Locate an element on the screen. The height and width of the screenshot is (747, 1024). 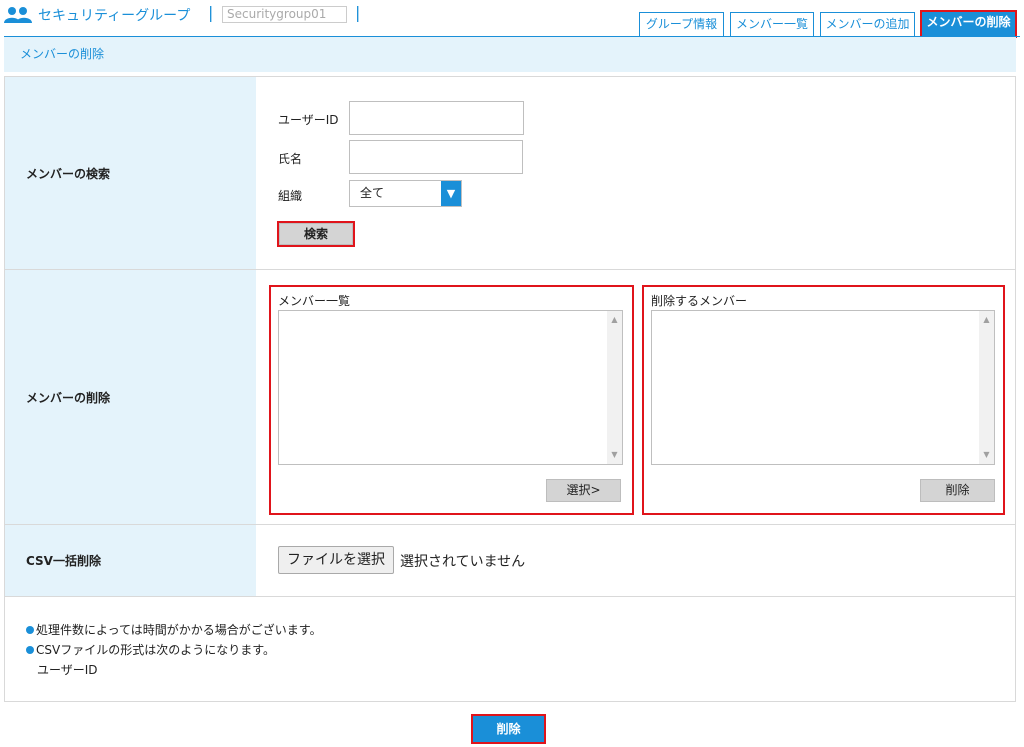
delete-section-label: メンバーの削除 is located at coordinates (130, 397).